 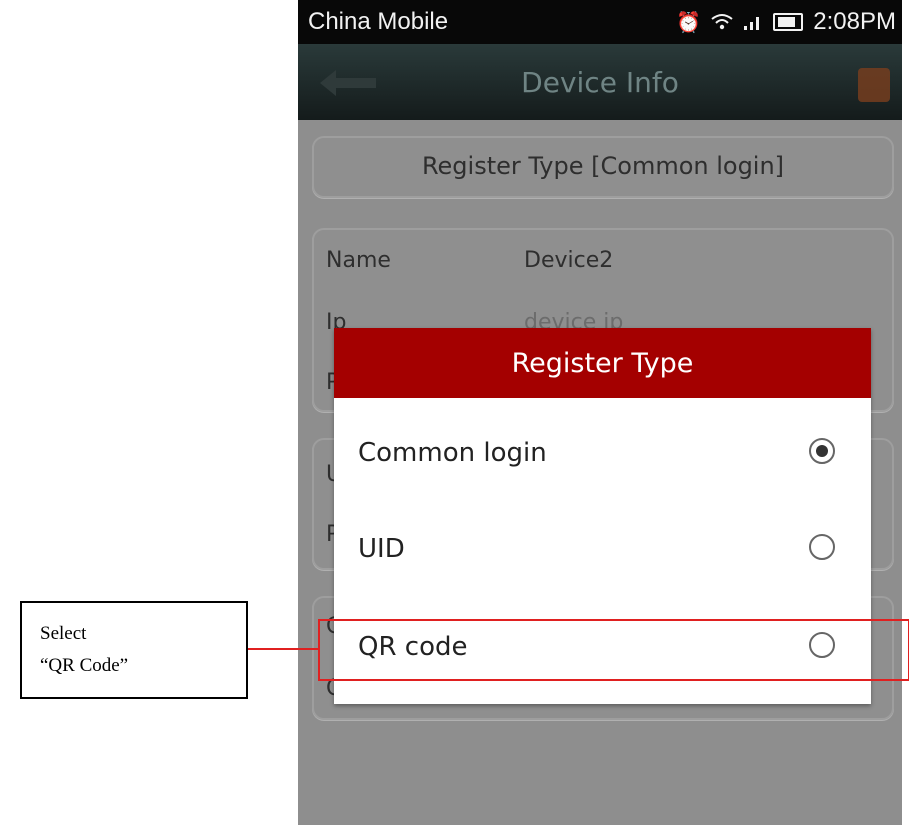 I want to click on dialog-header: Register Type, so click(x=602, y=363).